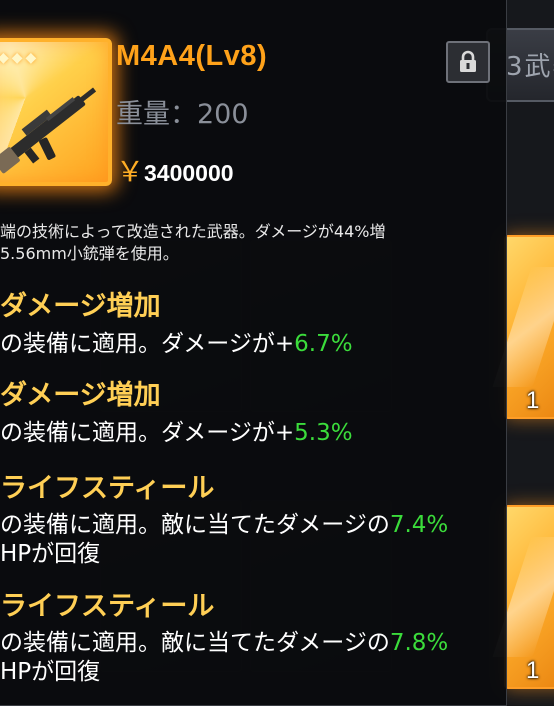 This screenshot has height=706, width=554. Describe the element at coordinates (224, 658) in the screenshot. I see `stat-description: の装備に適用。敵に当てたダメージの7.8% HPが回復` at that location.